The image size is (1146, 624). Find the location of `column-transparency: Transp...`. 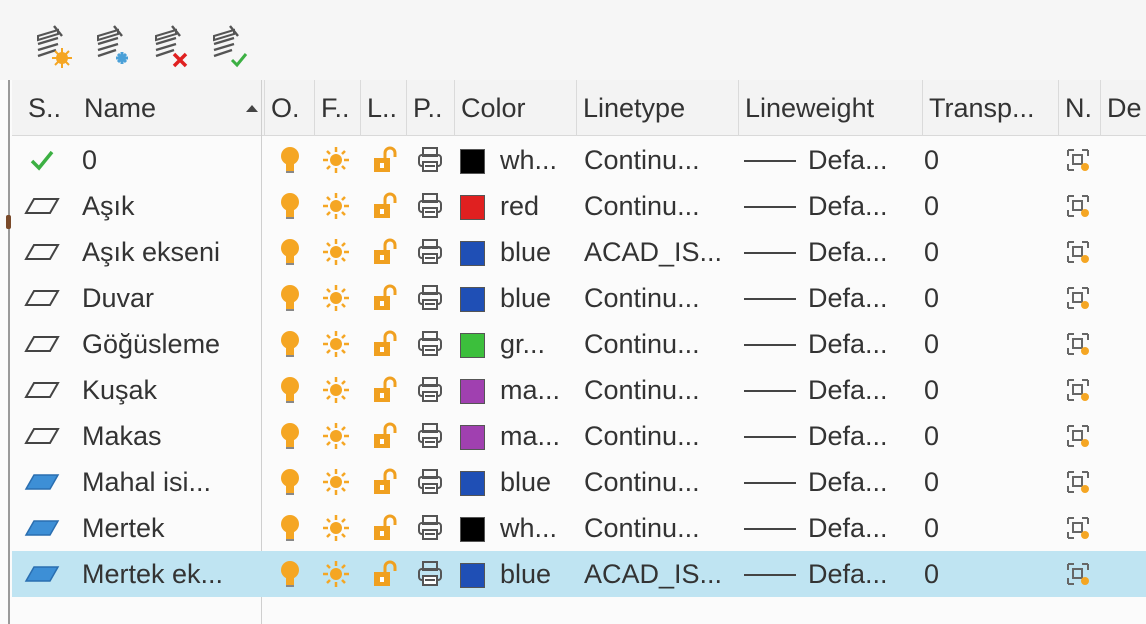

column-transparency: Transp... is located at coordinates (990, 108).